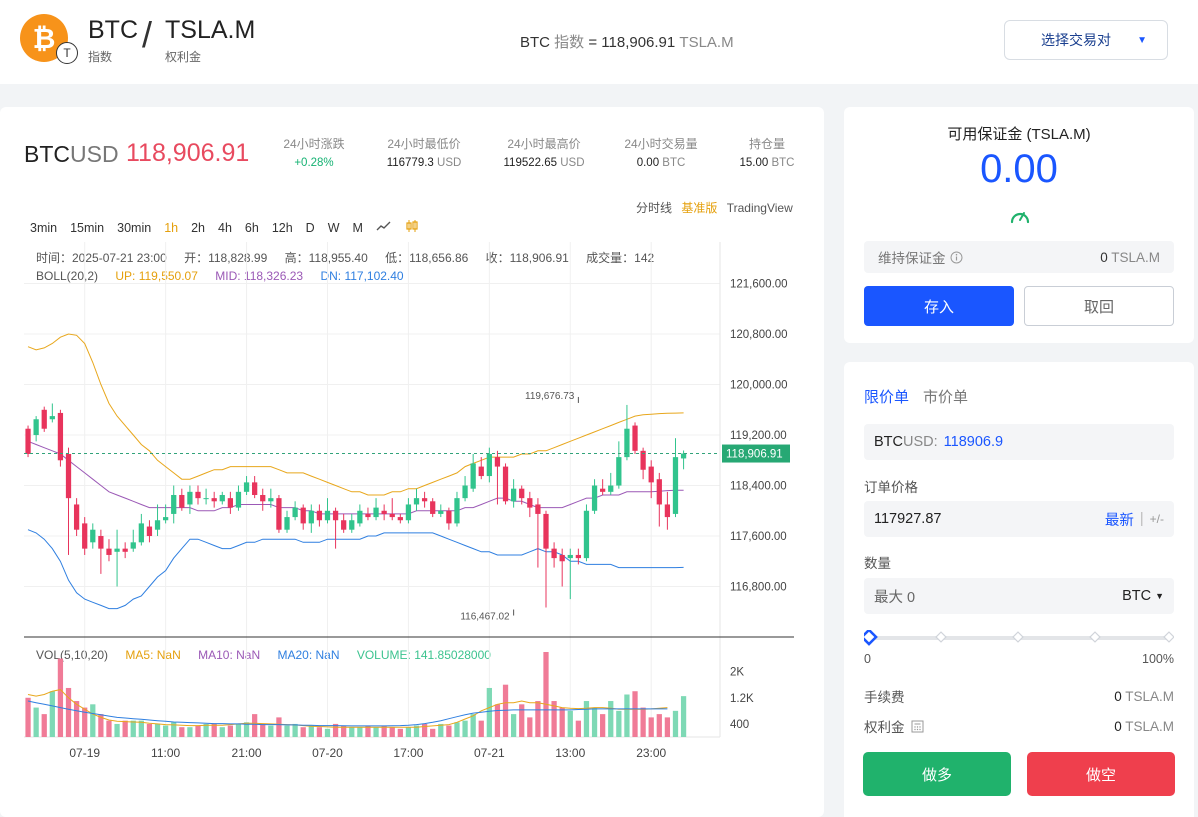 The image size is (1198, 817). Describe the element at coordinates (1101, 774) in the screenshot. I see `short-button: 做空` at that location.